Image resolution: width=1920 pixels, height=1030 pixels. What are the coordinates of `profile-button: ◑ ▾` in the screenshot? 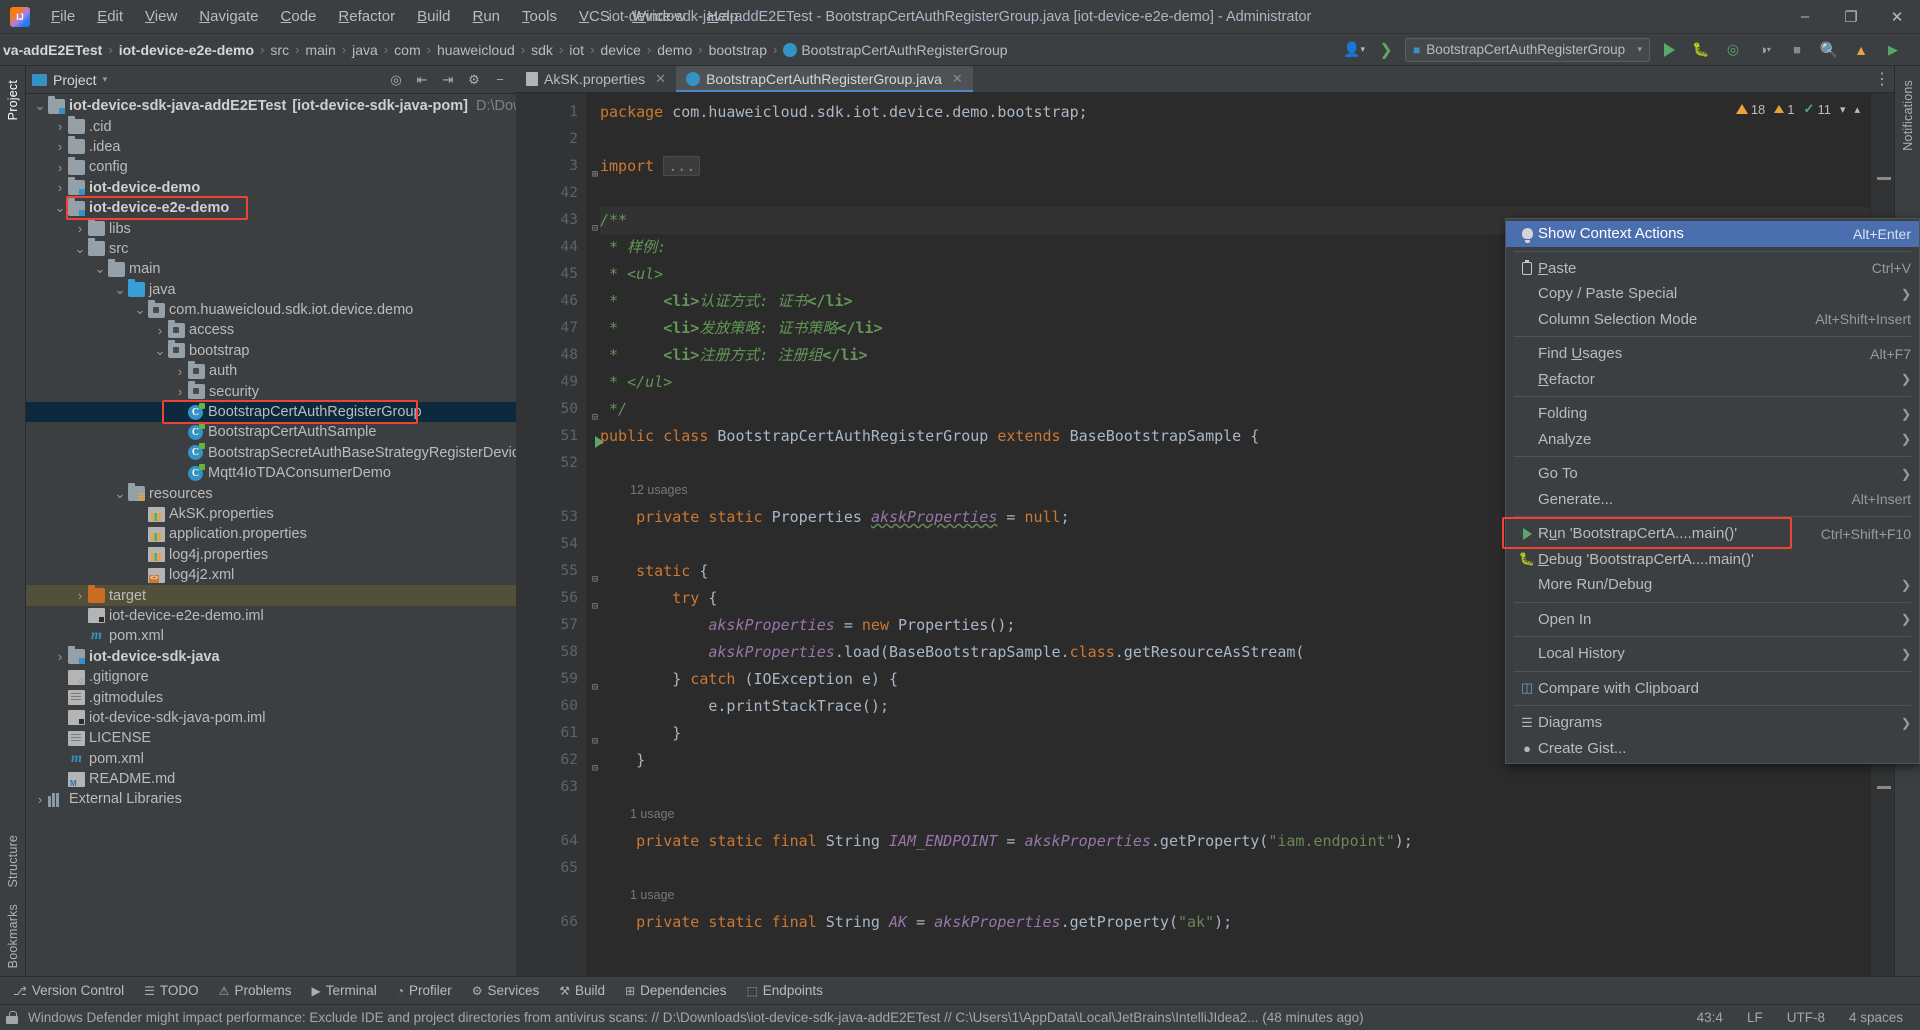 It's located at (1765, 50).